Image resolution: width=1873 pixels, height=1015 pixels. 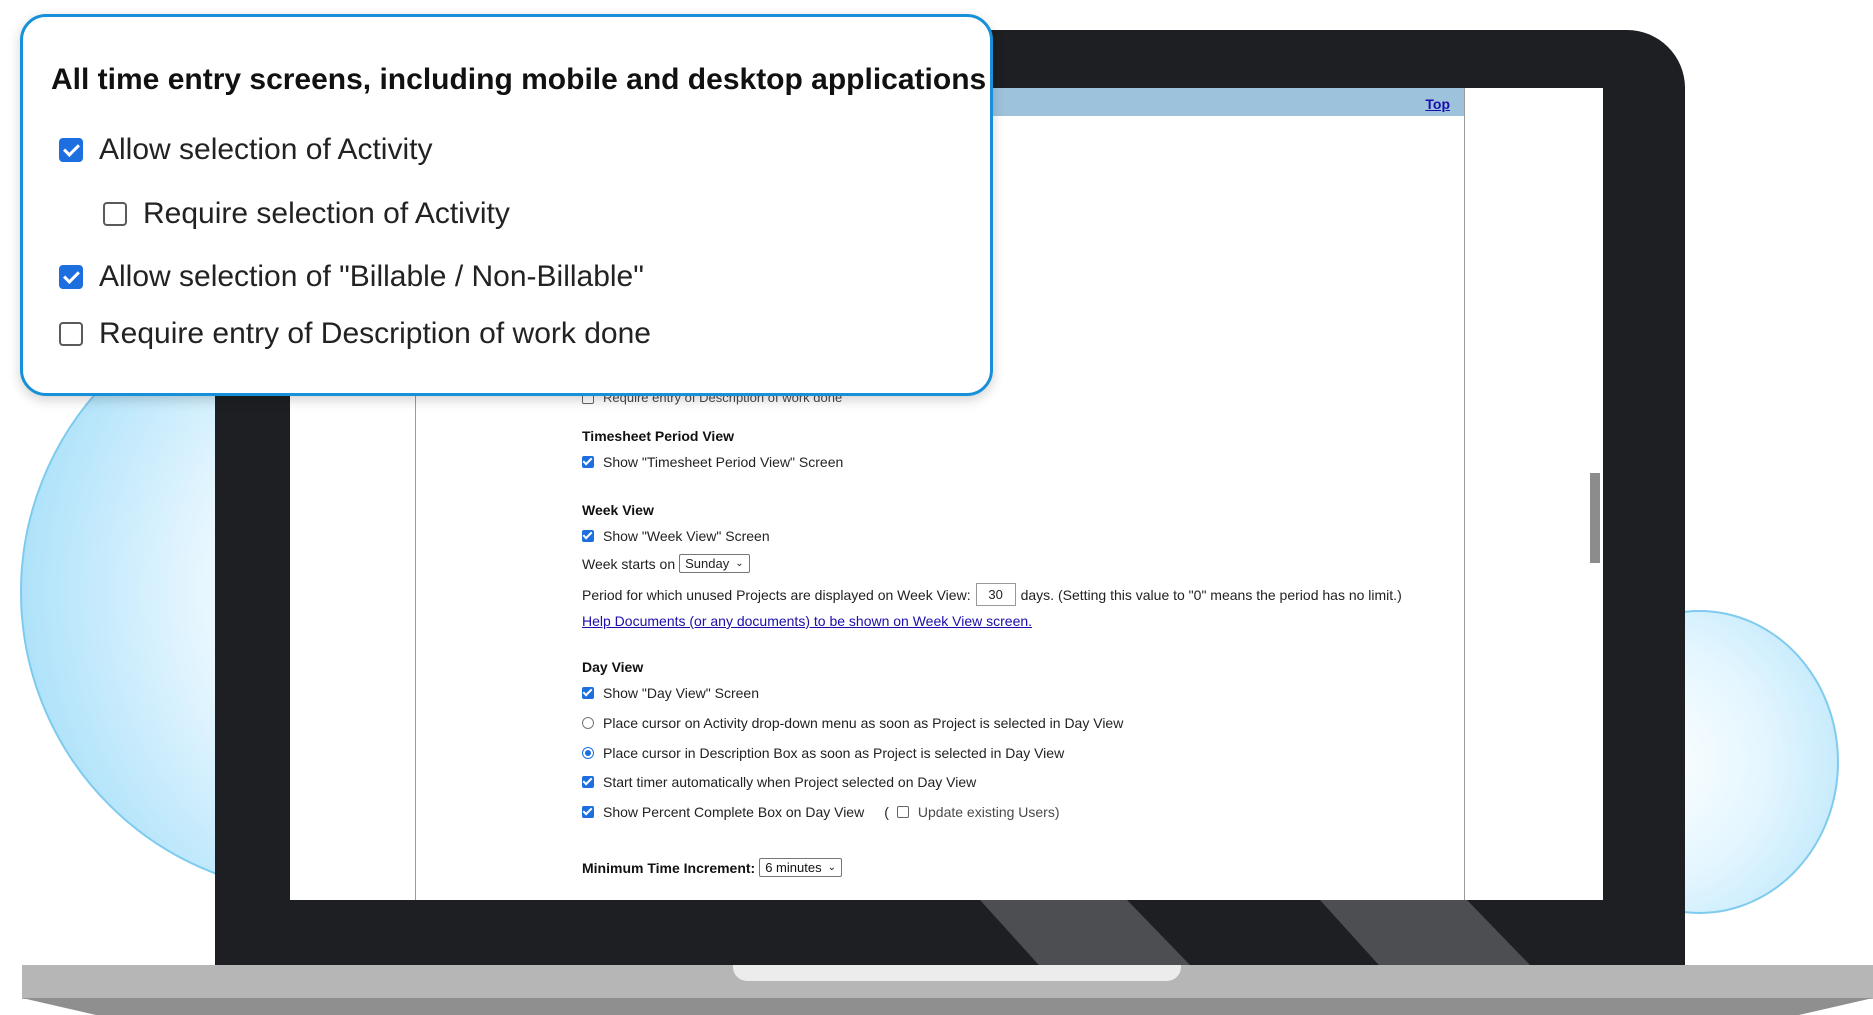 I want to click on week-view-heading: Week View, so click(x=618, y=510).